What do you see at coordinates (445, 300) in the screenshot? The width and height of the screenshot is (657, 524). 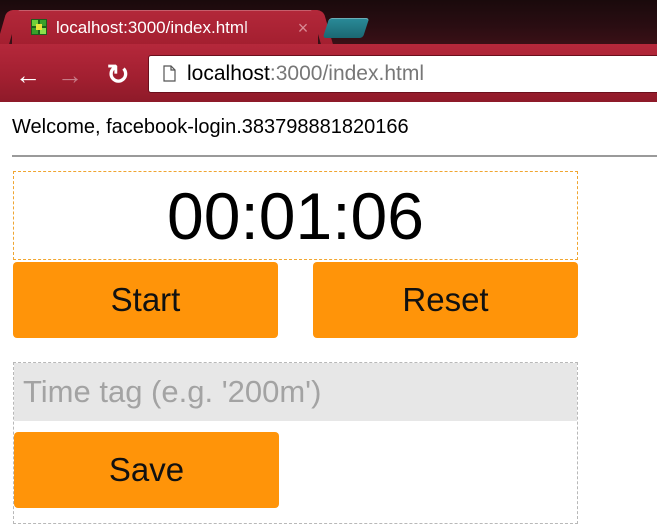 I see `reset-button: Reset` at bounding box center [445, 300].